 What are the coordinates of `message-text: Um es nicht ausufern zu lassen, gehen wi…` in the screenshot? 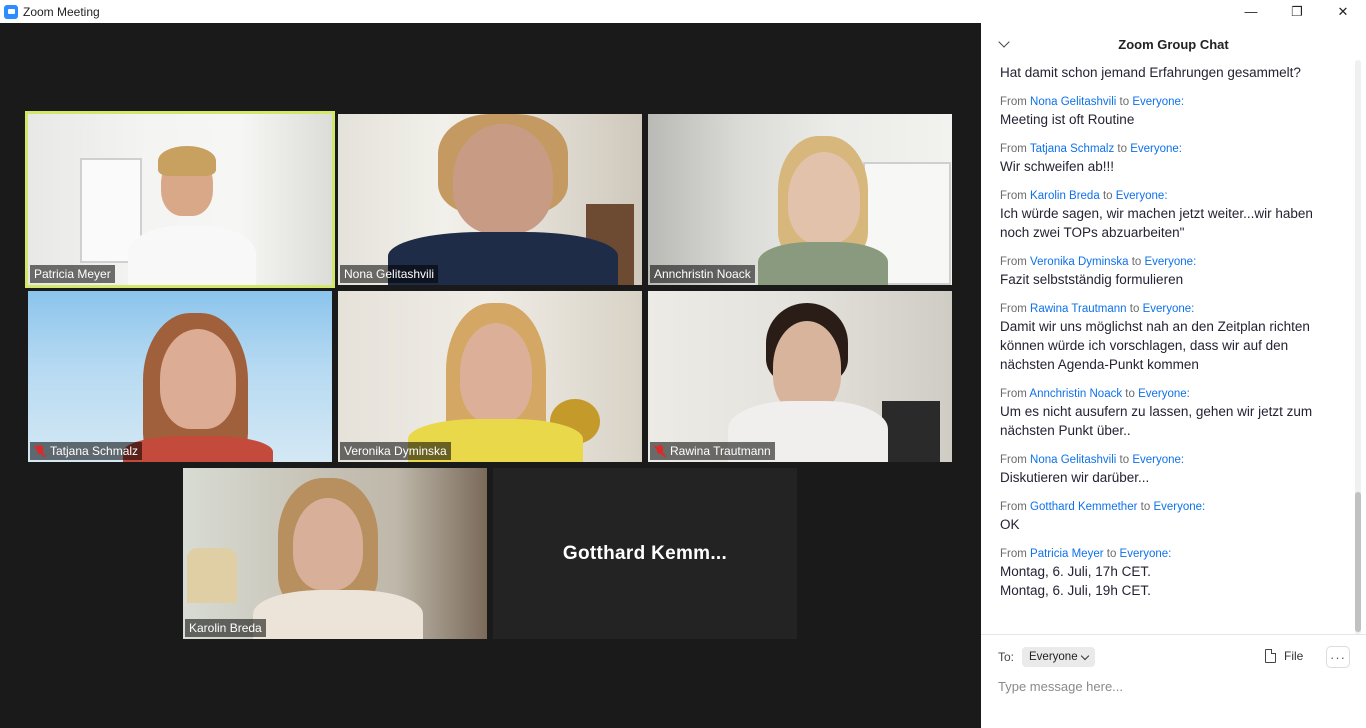 It's located at (1156, 421).